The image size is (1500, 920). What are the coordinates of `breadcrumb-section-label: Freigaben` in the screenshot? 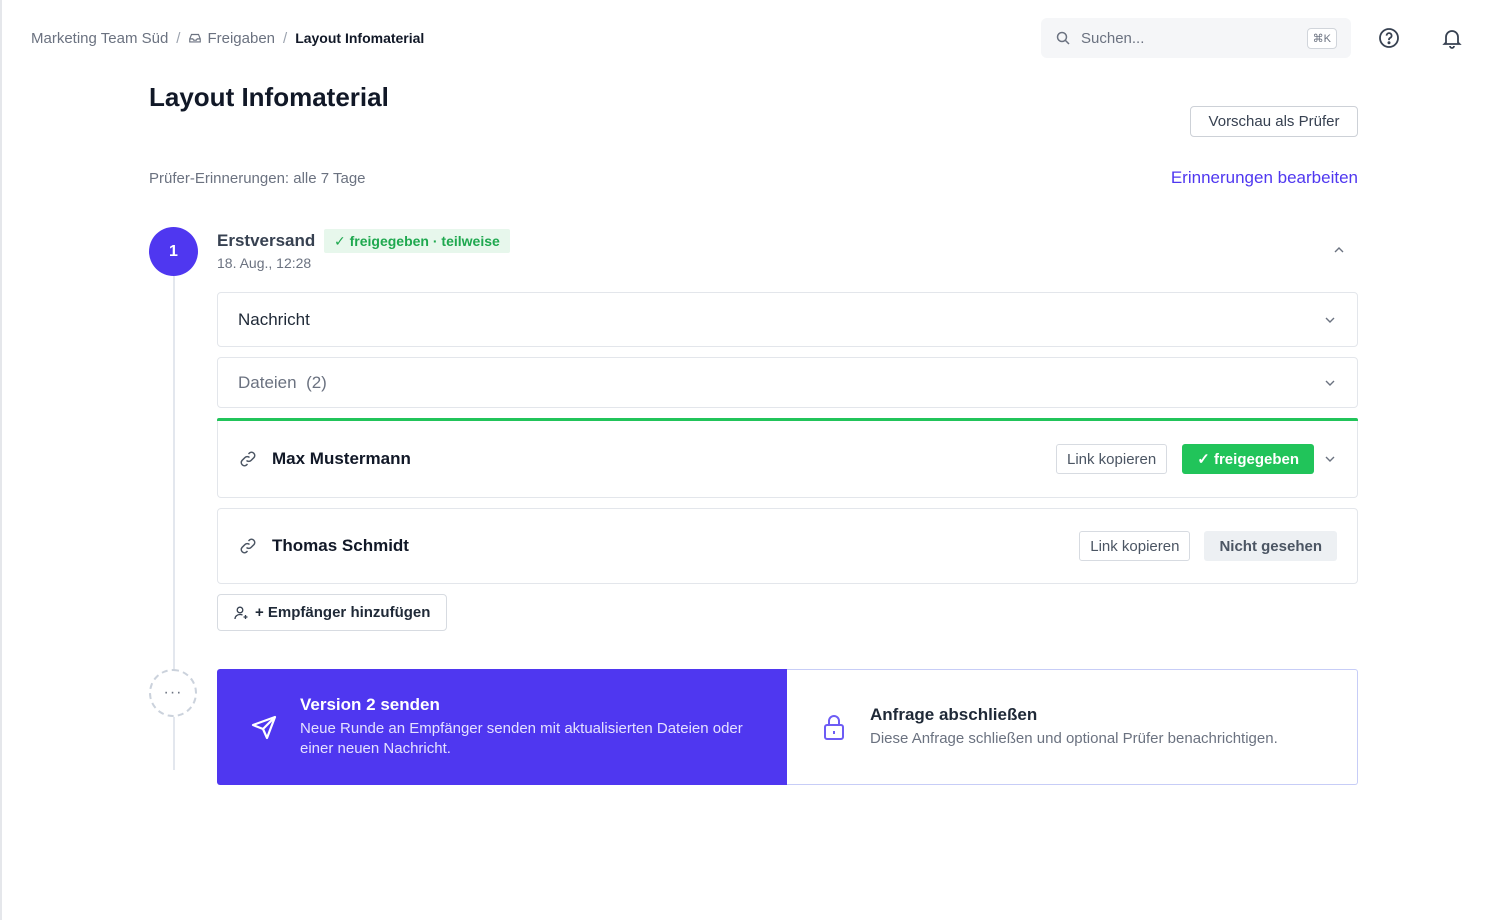 It's located at (241, 38).